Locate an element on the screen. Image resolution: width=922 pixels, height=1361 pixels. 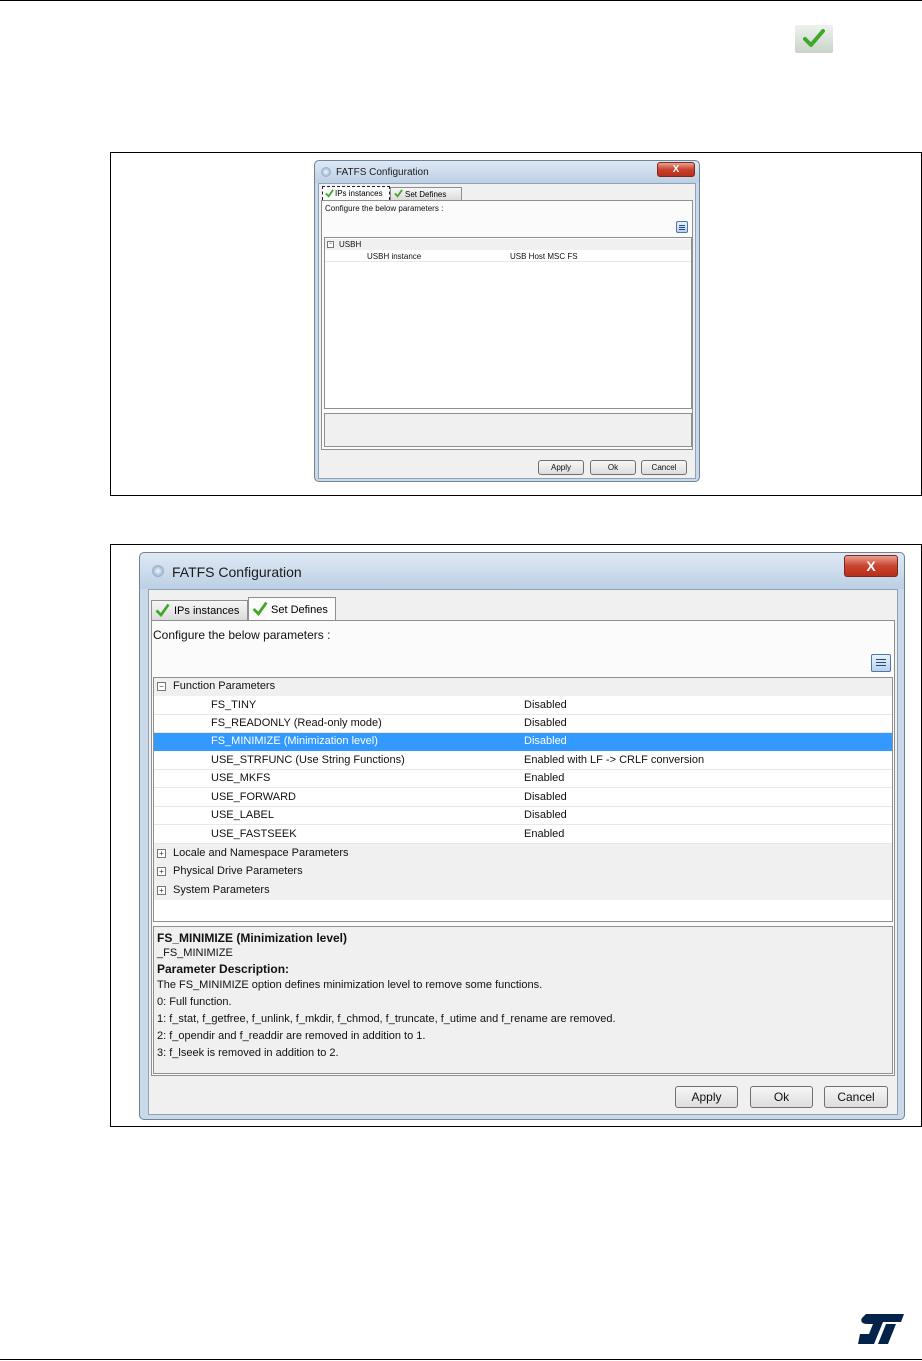
table-row: USE_FASTSEEK Enabled is located at coordinates (523, 834).